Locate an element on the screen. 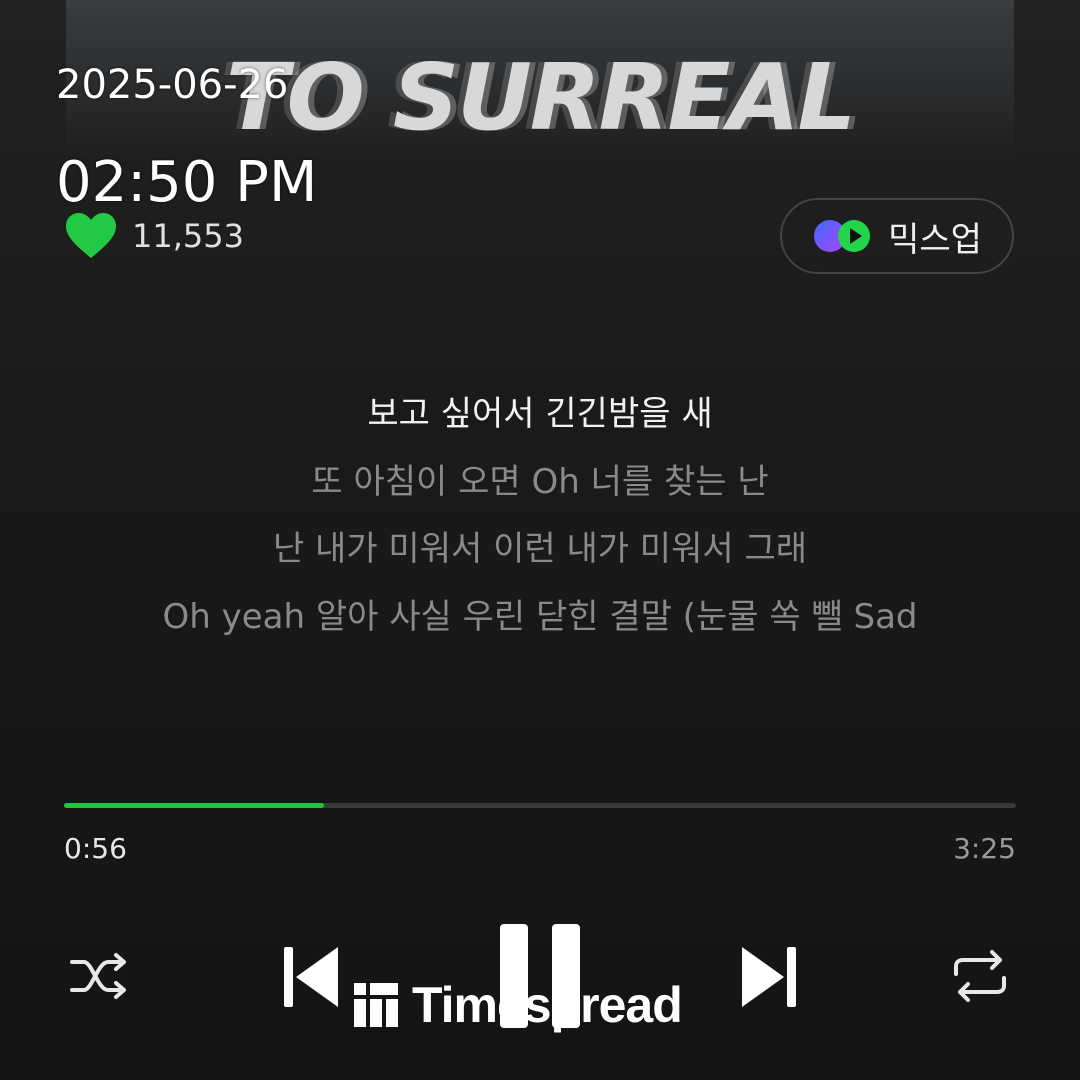 The height and width of the screenshot is (1080, 1080). mixup-button: 믹스업 is located at coordinates (897, 236).